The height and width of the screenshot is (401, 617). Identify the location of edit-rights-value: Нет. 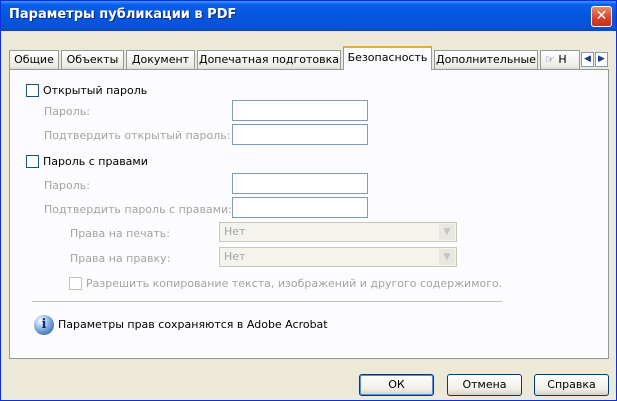
(235, 256).